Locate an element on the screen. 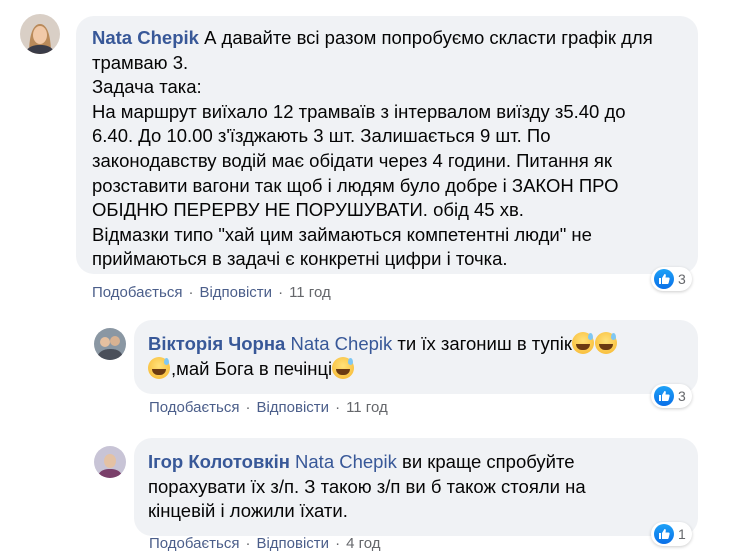 The height and width of the screenshot is (553, 752). comment-line: ви краще спробуйте is located at coordinates (488, 461).